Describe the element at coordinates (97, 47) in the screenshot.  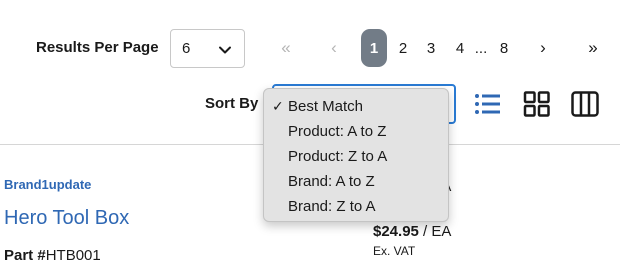
I see `results-per-page-label: Results Per Page` at that location.